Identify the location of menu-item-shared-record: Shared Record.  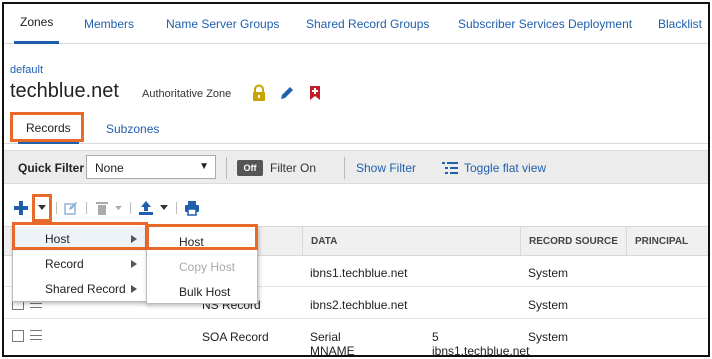
(80, 289).